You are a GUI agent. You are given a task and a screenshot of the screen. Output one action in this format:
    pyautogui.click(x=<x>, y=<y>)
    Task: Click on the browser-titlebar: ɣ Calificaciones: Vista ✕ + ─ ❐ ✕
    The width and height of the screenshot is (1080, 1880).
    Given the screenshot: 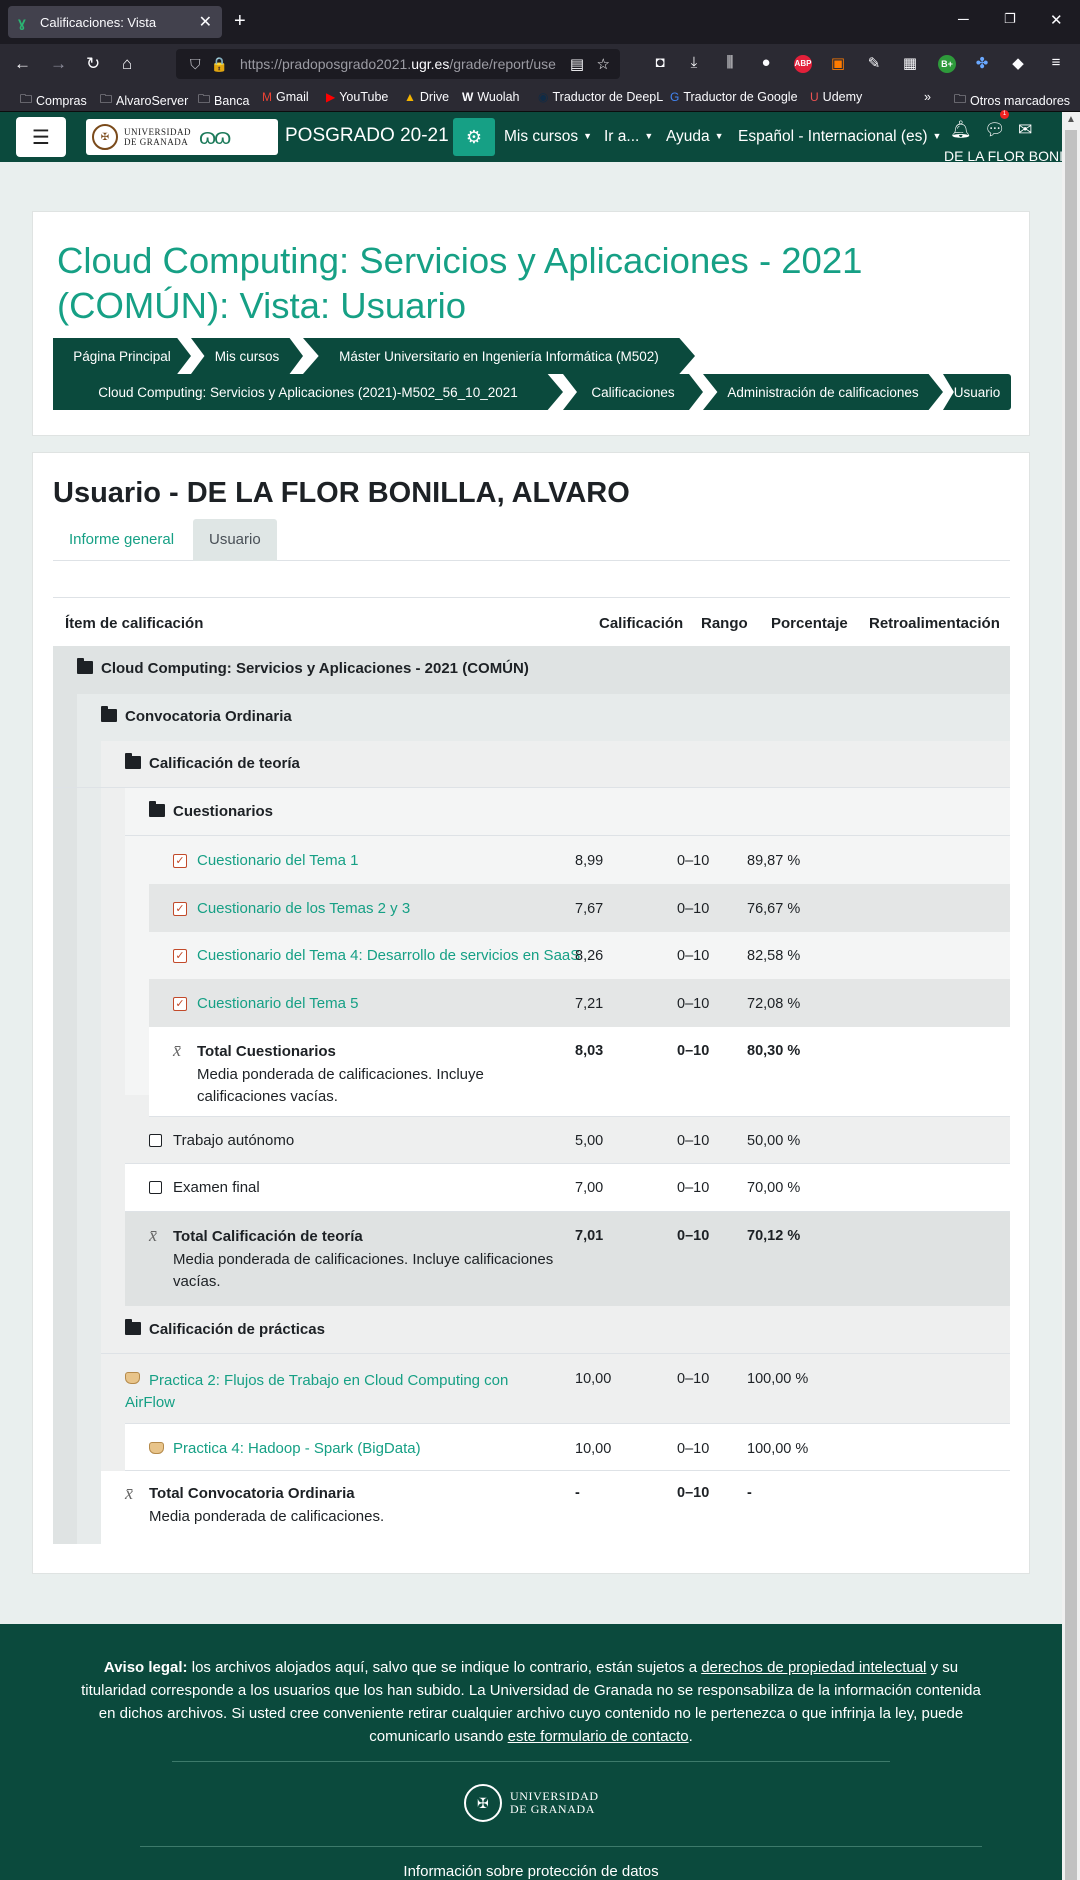 What is the action you would take?
    pyautogui.click(x=540, y=22)
    